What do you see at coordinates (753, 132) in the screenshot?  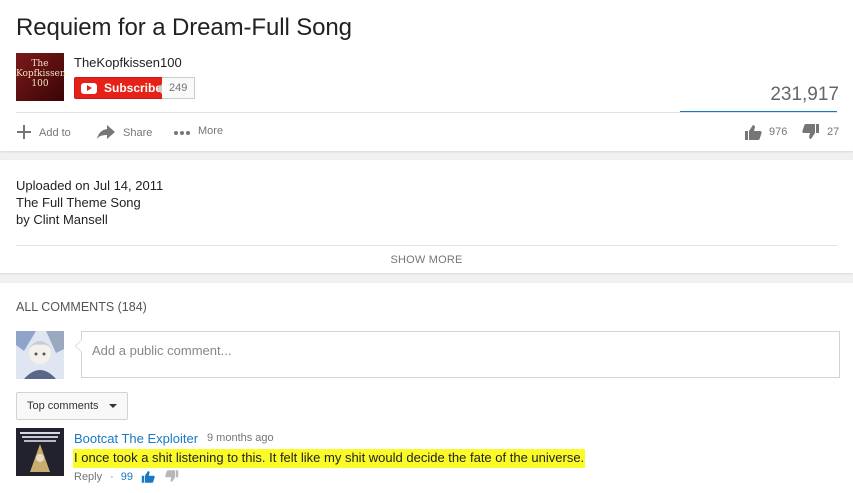 I see `thumbs-up-icon` at bounding box center [753, 132].